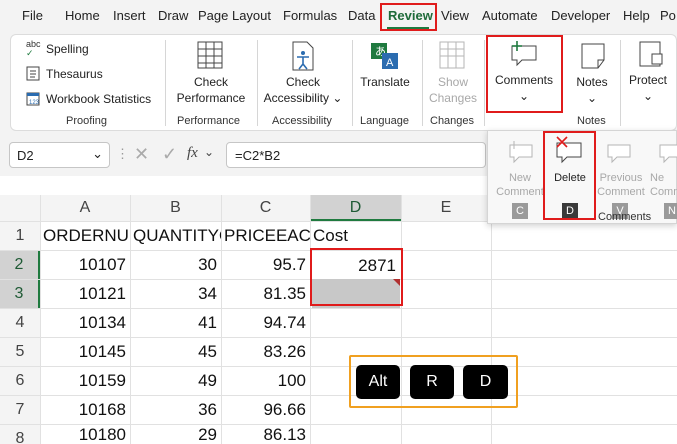 Image resolution: width=677 pixels, height=444 pixels. What do you see at coordinates (85, 235) in the screenshot?
I see `cell-a1: ORDERNUMBER` at bounding box center [85, 235].